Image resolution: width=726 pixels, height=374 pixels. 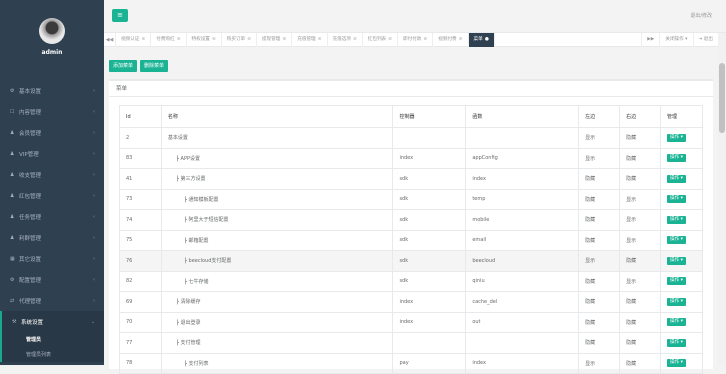 What do you see at coordinates (487, 39) in the screenshot?
I see `close-icon: ●` at bounding box center [487, 39].